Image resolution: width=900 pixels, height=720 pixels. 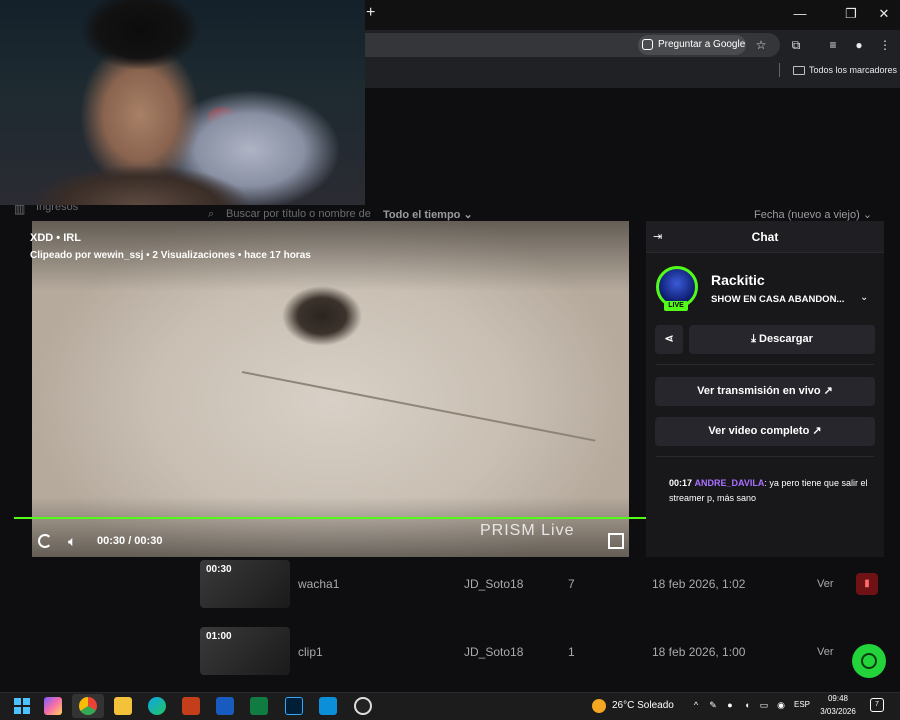 I want to click on pen-icon: ✎, so click(x=713, y=705).